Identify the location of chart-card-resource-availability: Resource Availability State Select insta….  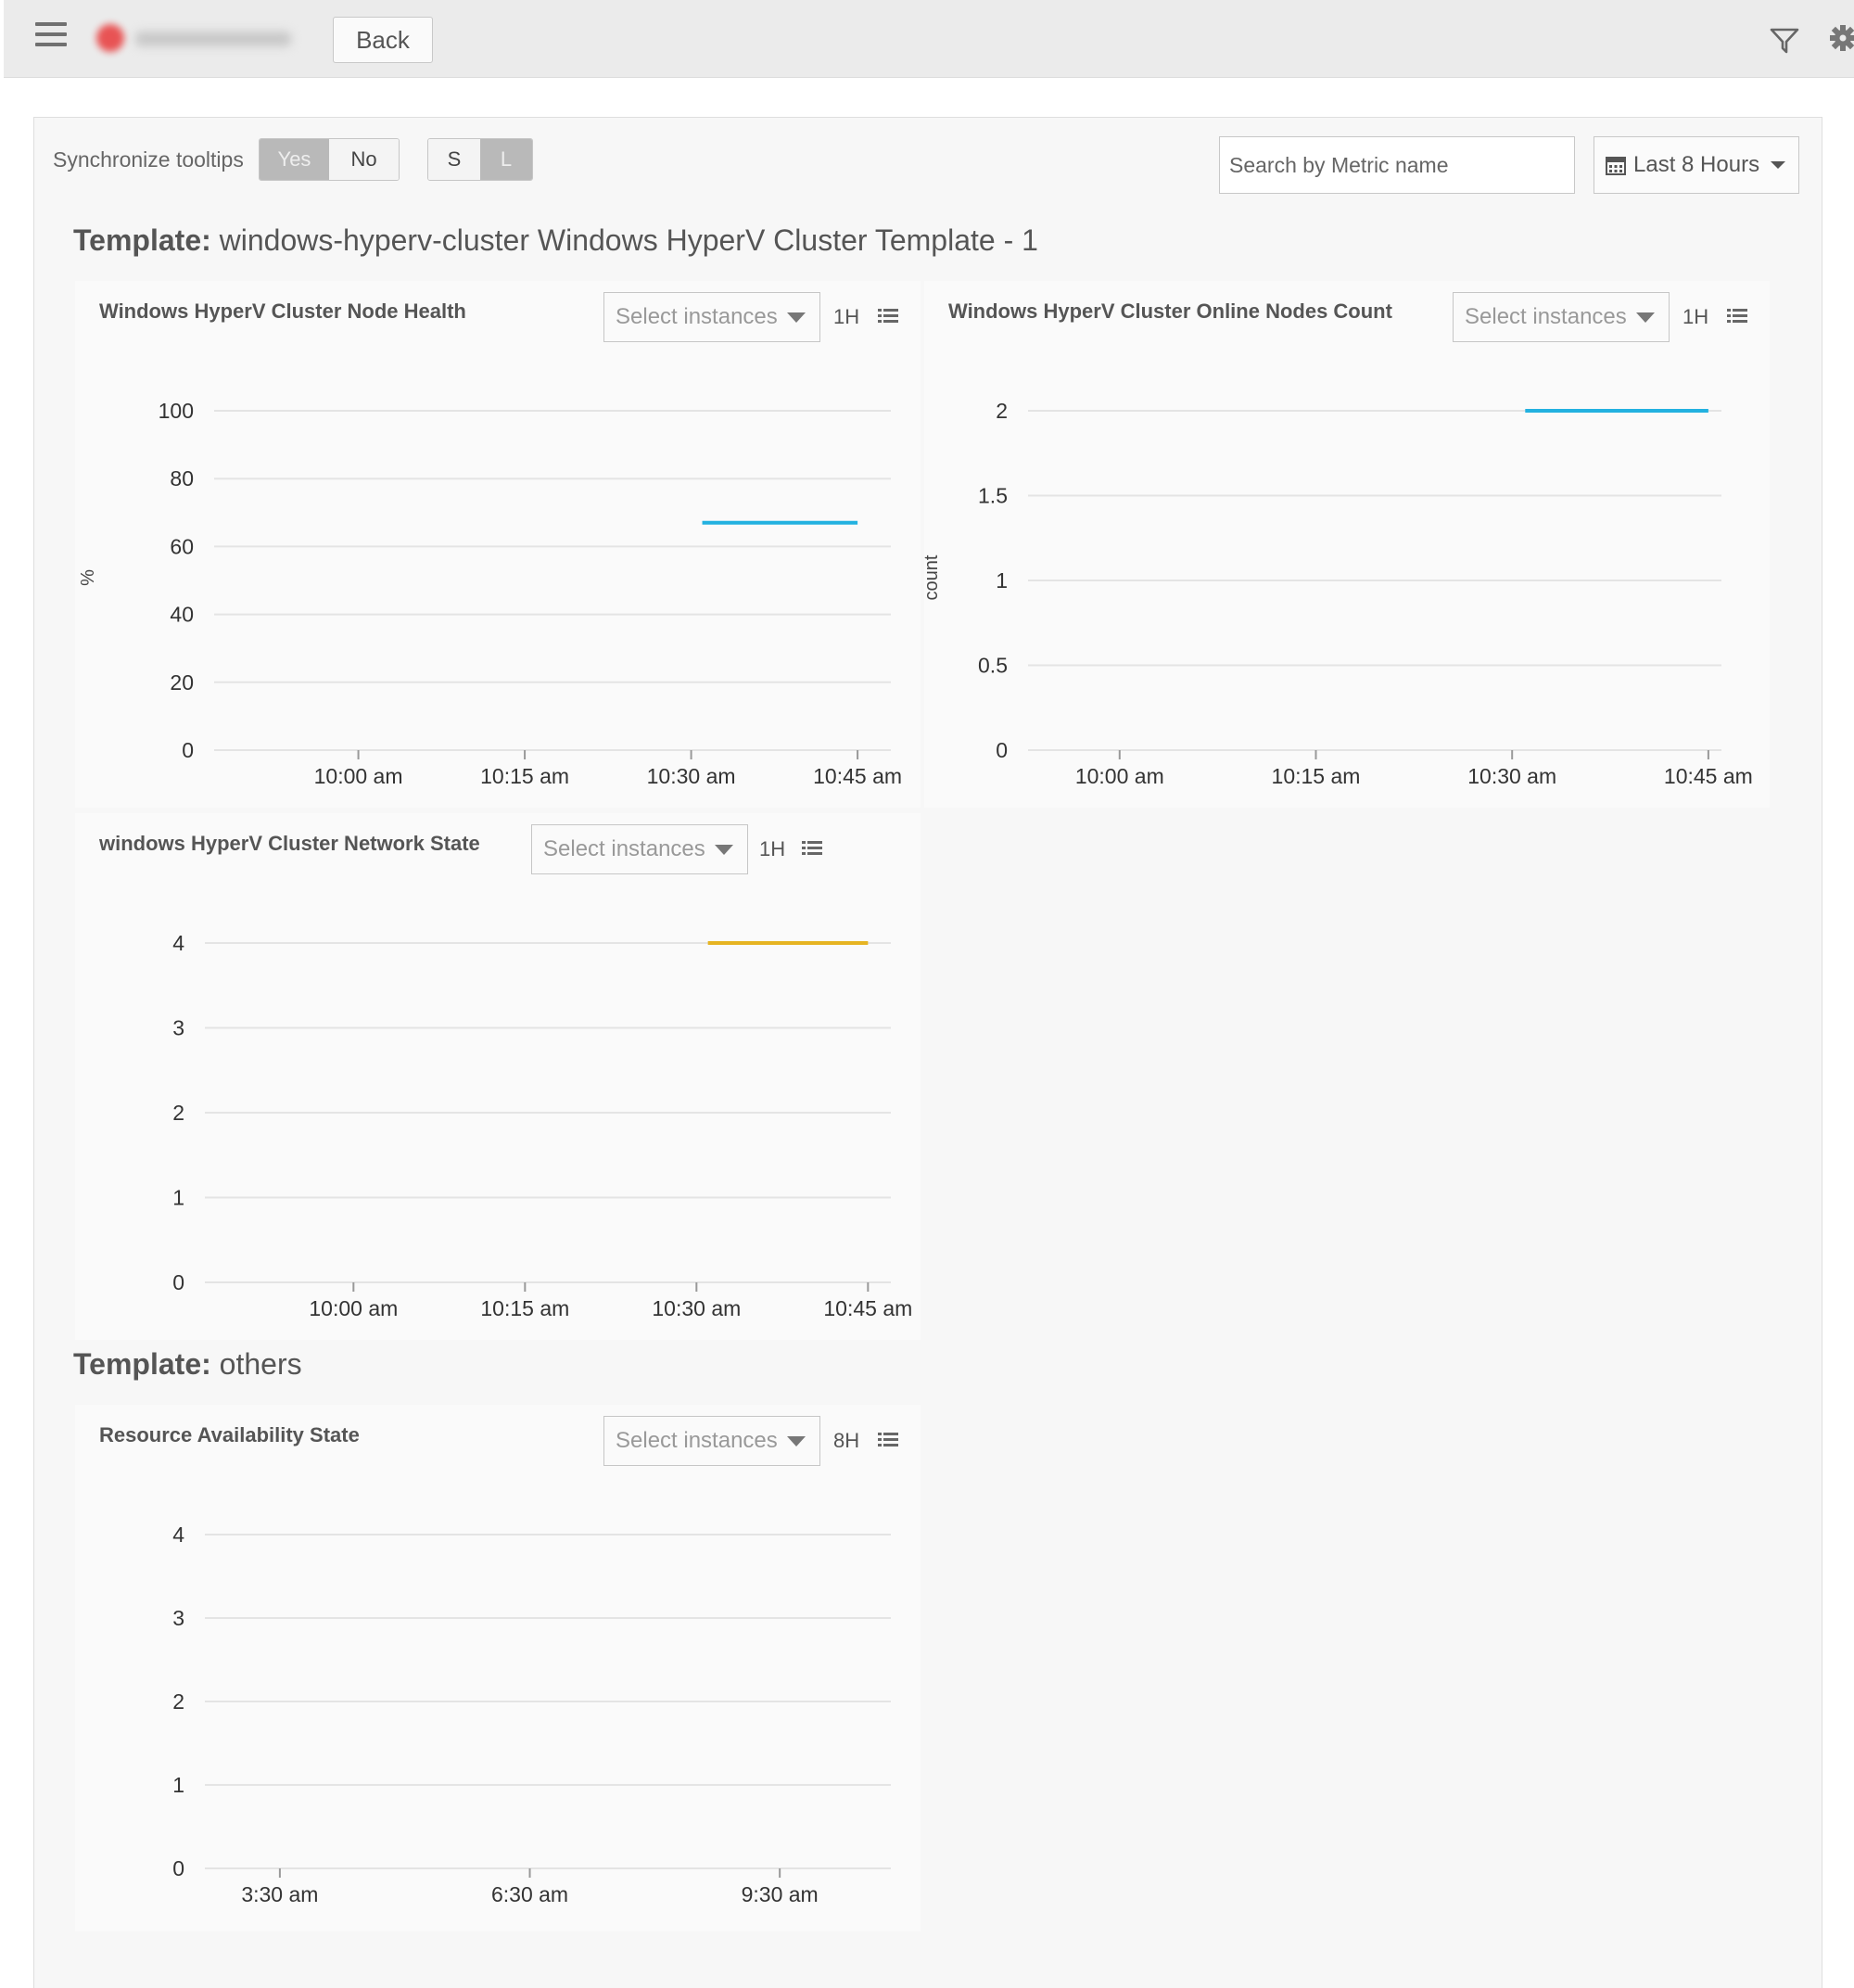
(498, 1668).